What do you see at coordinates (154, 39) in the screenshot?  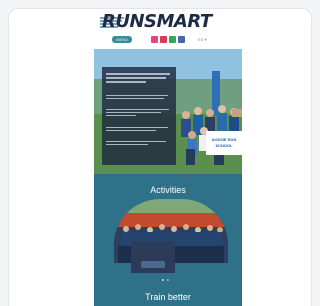 I see `youtube-icon` at bounding box center [154, 39].